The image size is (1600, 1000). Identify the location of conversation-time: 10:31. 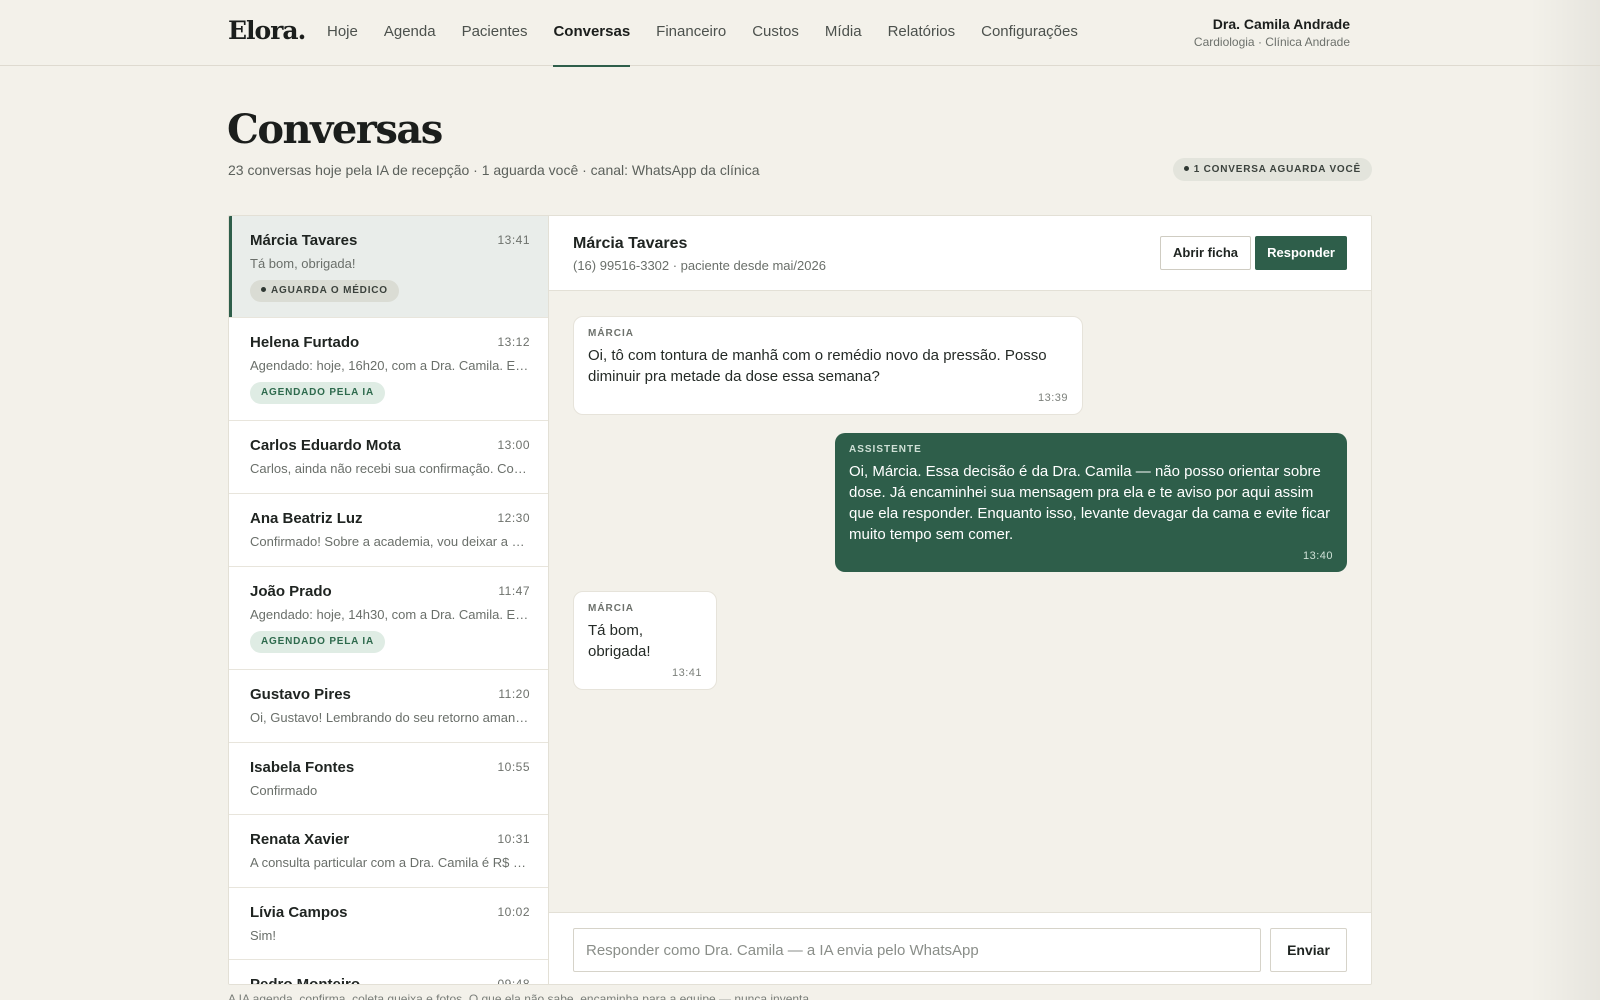
(513, 839).